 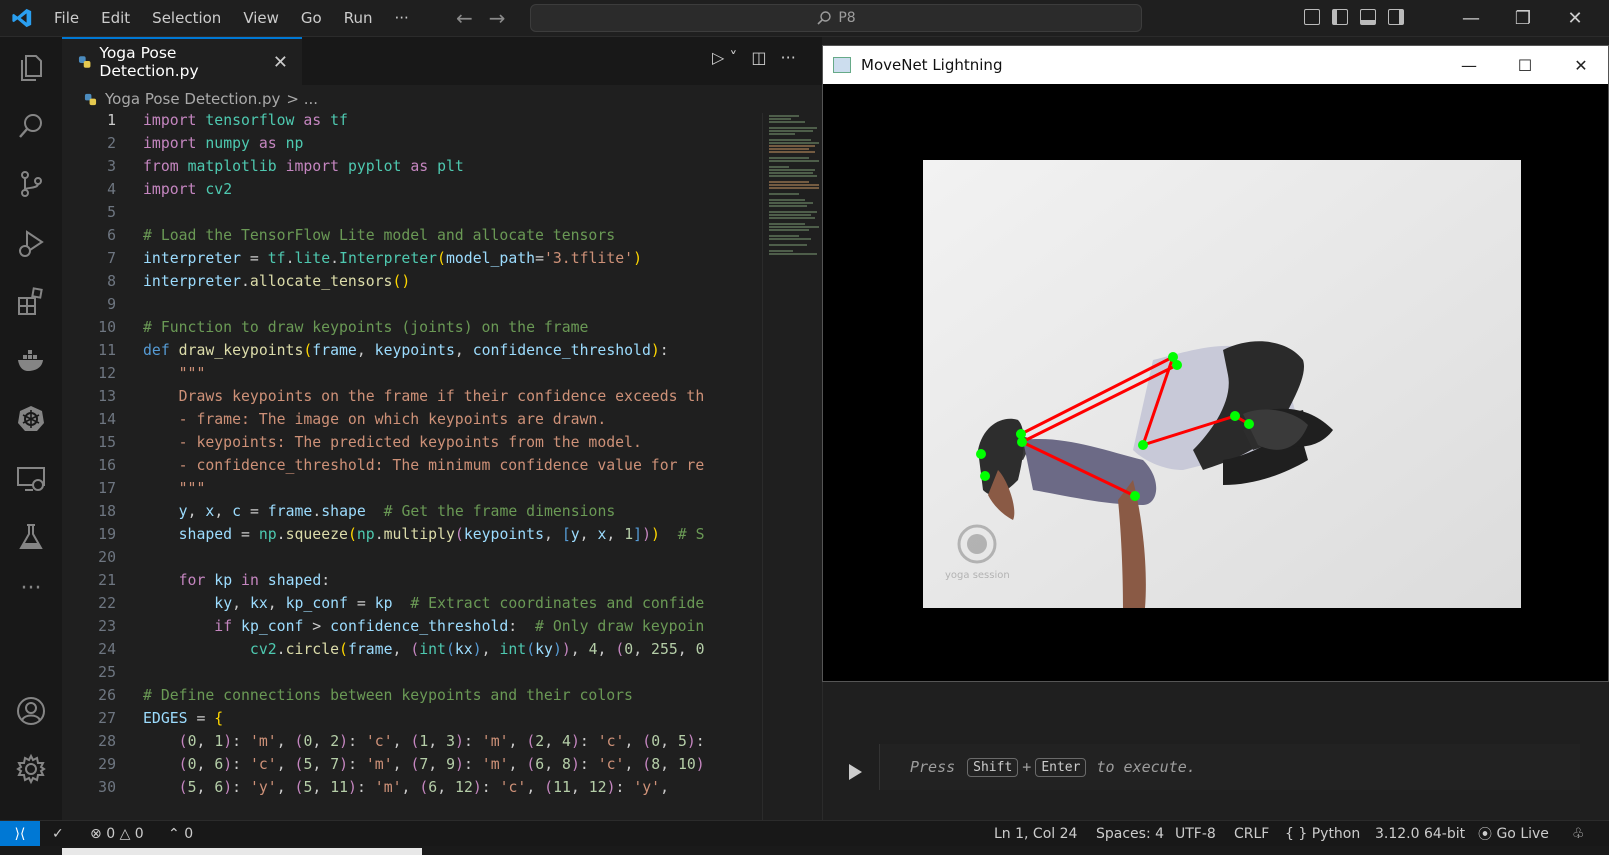 I want to click on cursor-position: Ln 1, Col 24, so click(x=1035, y=833).